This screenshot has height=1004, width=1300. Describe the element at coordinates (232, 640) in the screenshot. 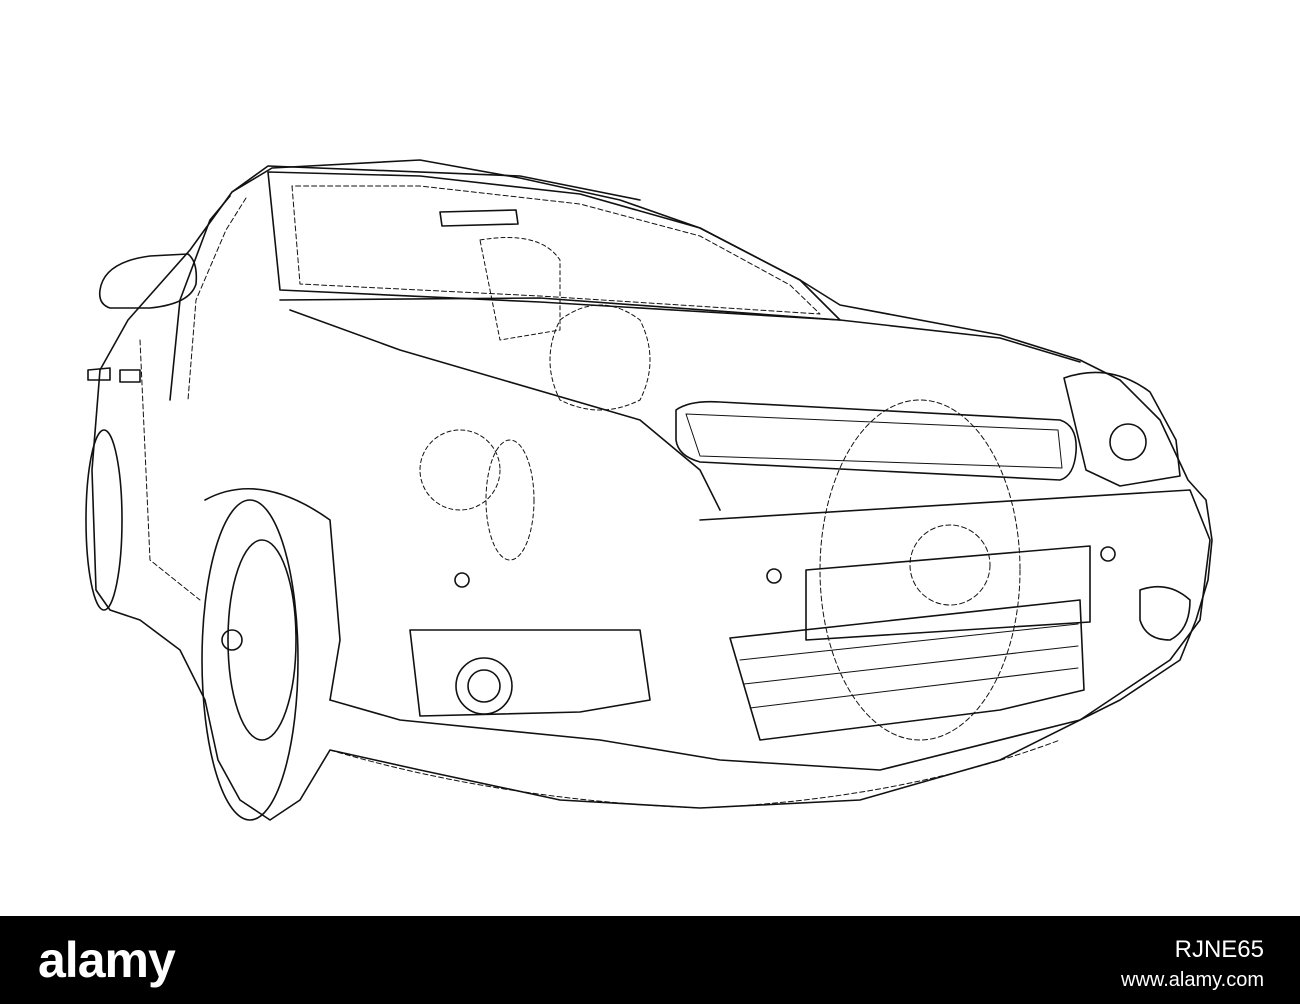

I see `front-left-hub` at that location.